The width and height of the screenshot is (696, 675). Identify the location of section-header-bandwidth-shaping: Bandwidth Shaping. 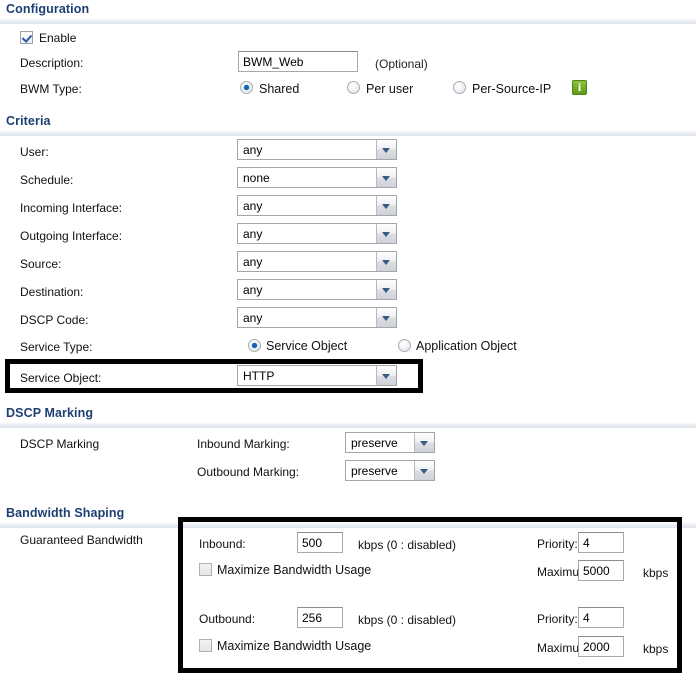
(348, 517).